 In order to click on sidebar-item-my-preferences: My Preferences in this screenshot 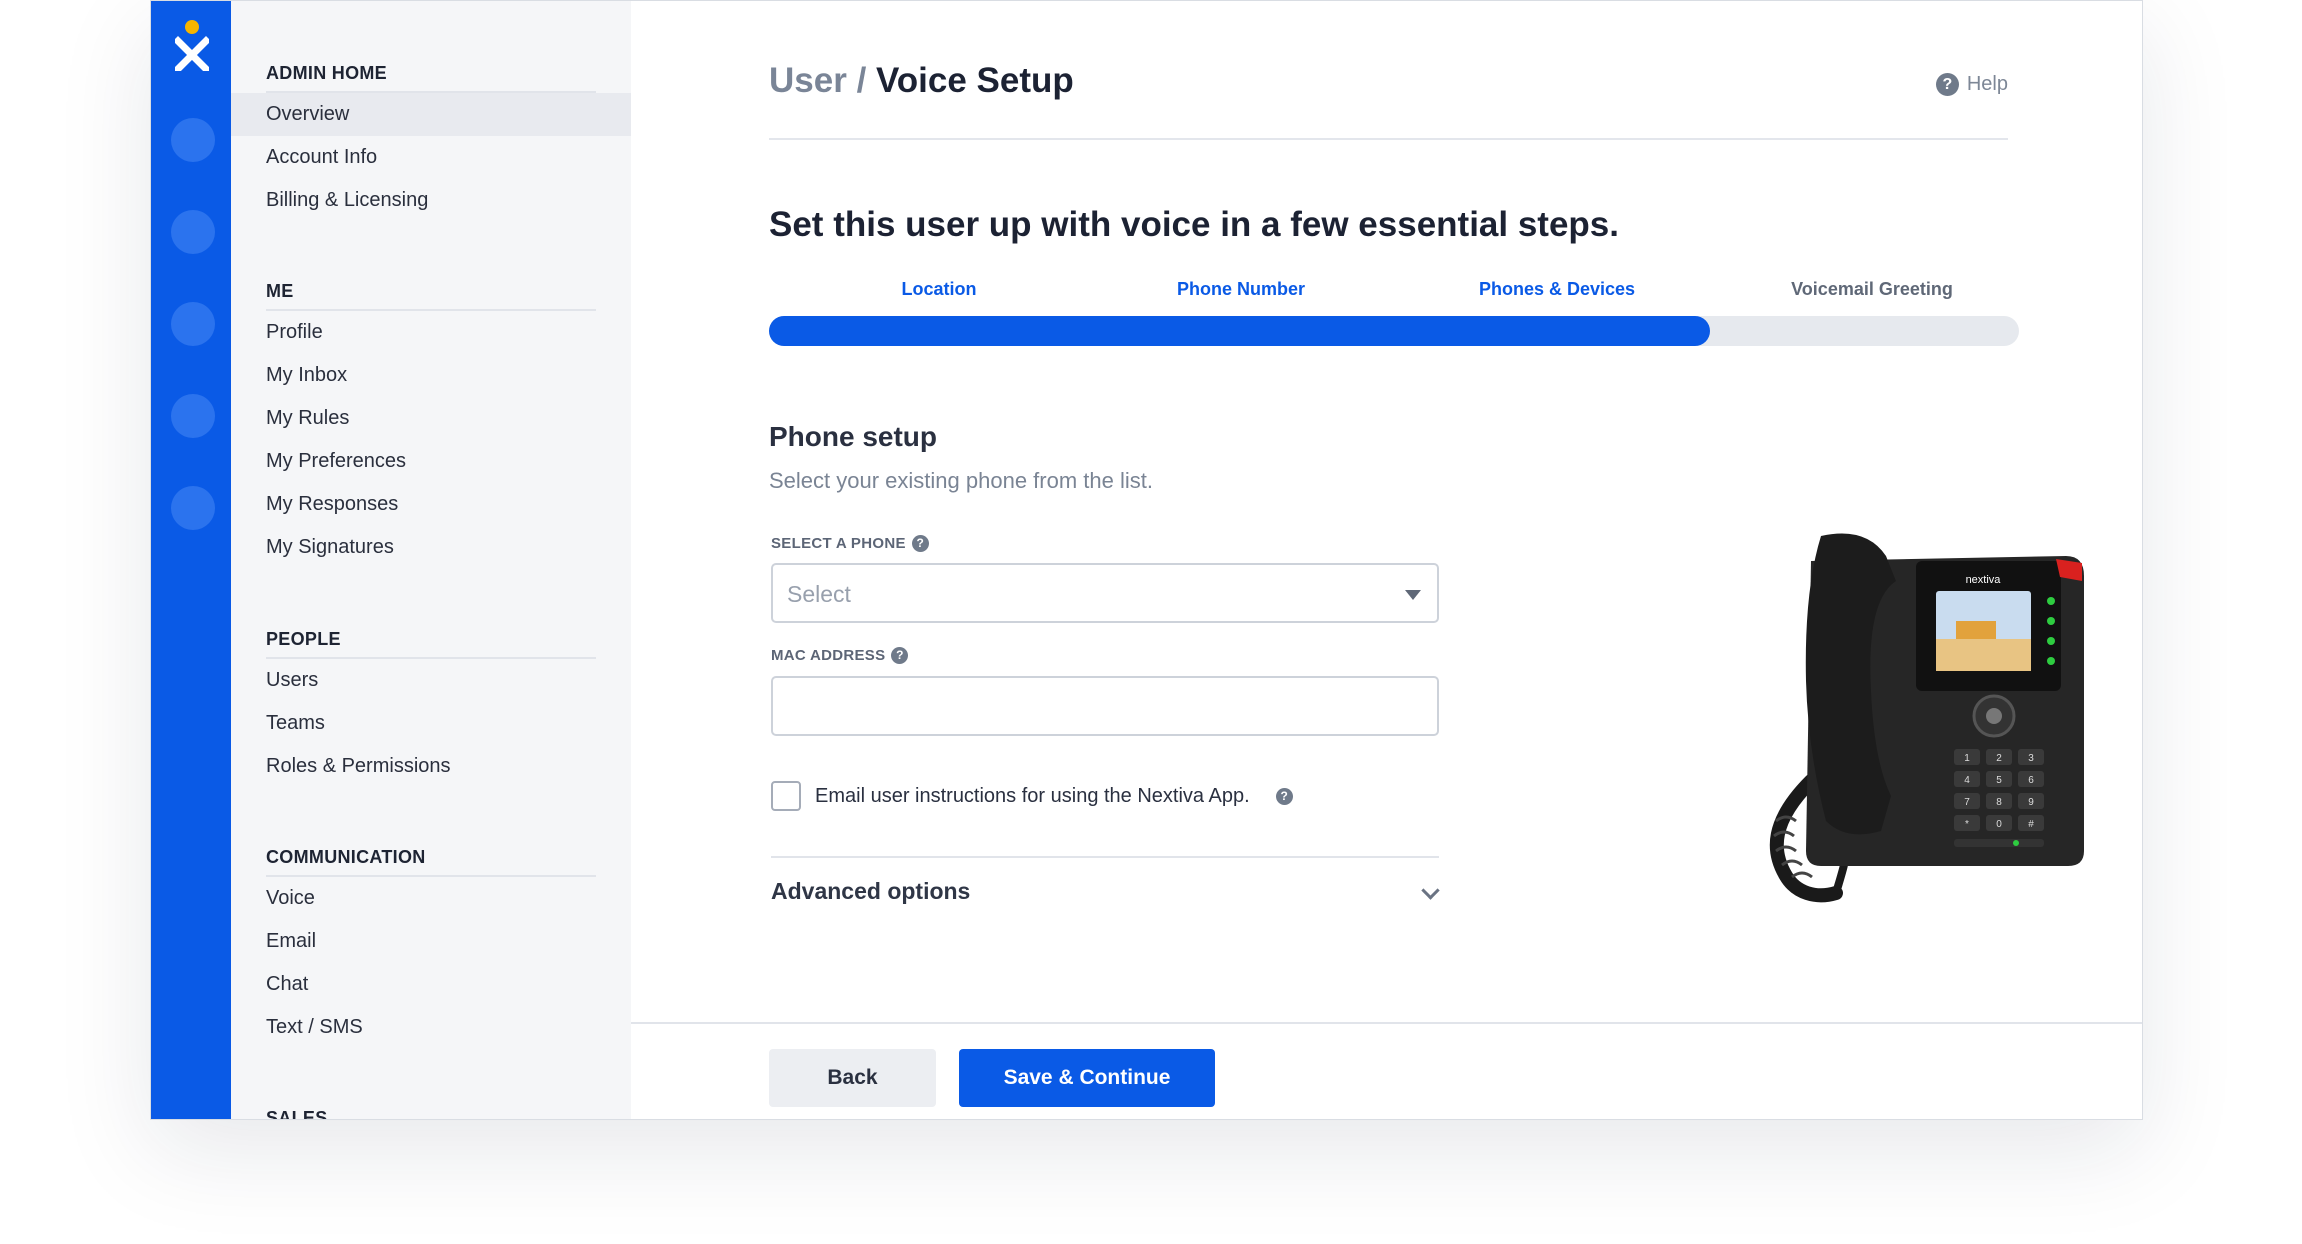, I will do `click(431, 461)`.